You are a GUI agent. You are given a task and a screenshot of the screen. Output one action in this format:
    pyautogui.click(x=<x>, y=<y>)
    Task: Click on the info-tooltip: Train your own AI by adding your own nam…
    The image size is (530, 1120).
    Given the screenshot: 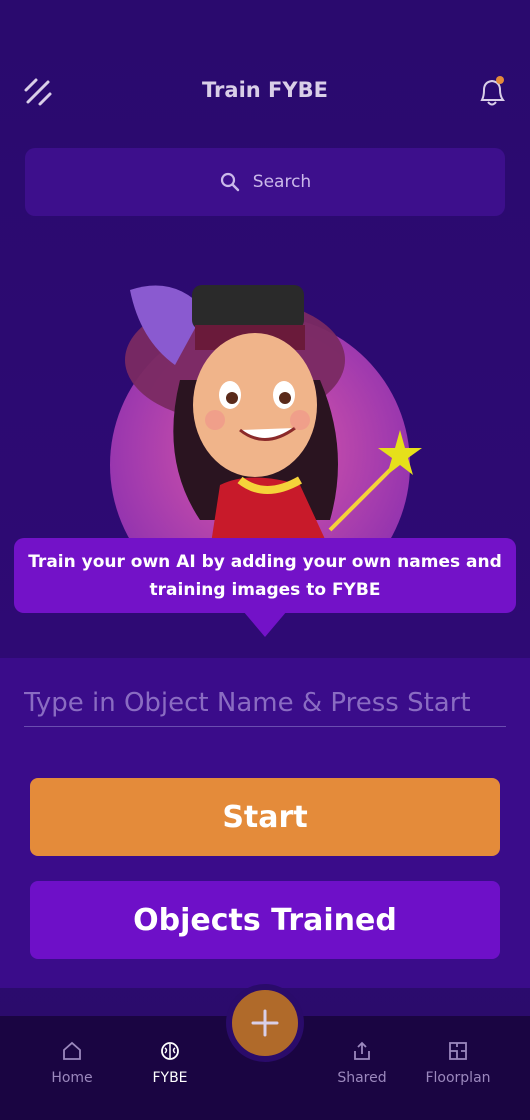 What is the action you would take?
    pyautogui.click(x=265, y=575)
    